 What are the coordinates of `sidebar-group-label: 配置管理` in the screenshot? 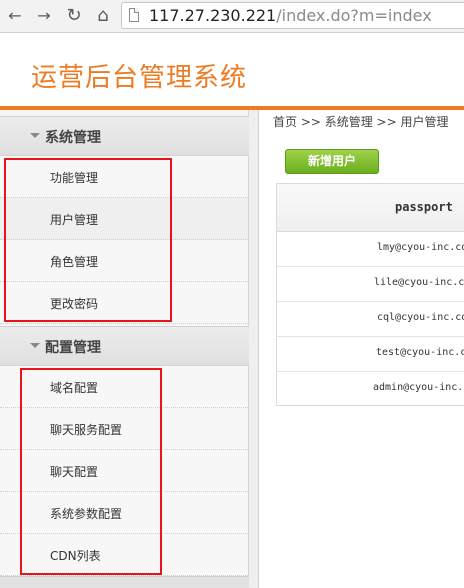 It's located at (73, 348).